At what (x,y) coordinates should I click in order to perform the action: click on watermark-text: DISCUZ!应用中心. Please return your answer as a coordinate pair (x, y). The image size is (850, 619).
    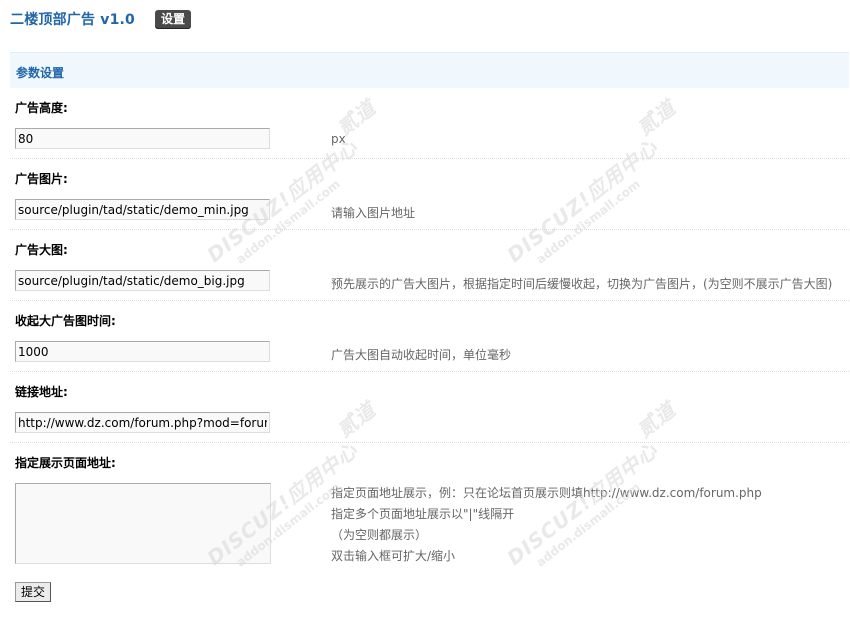
    Looking at the image, I should click on (582, 201).